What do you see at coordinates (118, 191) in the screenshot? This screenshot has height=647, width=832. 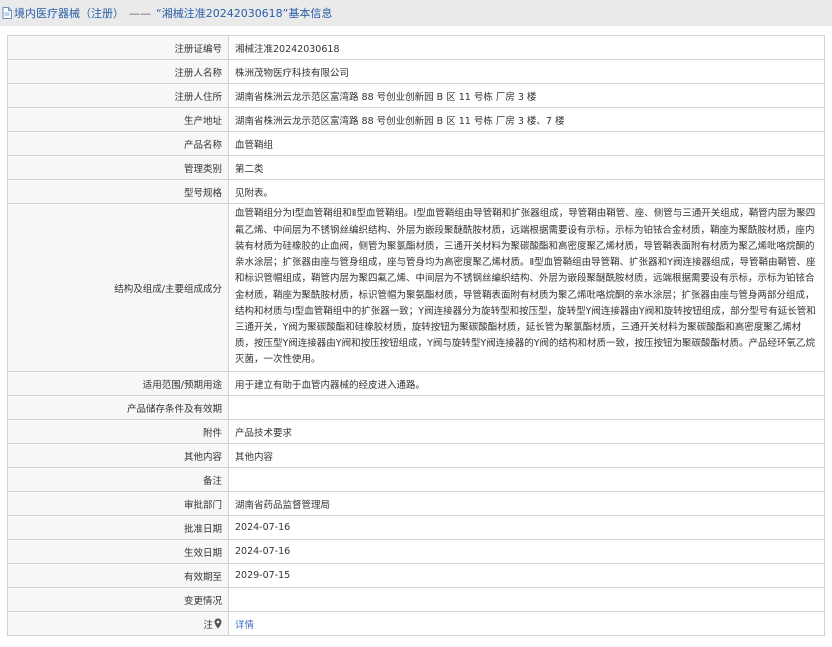 I see `row-label: 型号规格` at bounding box center [118, 191].